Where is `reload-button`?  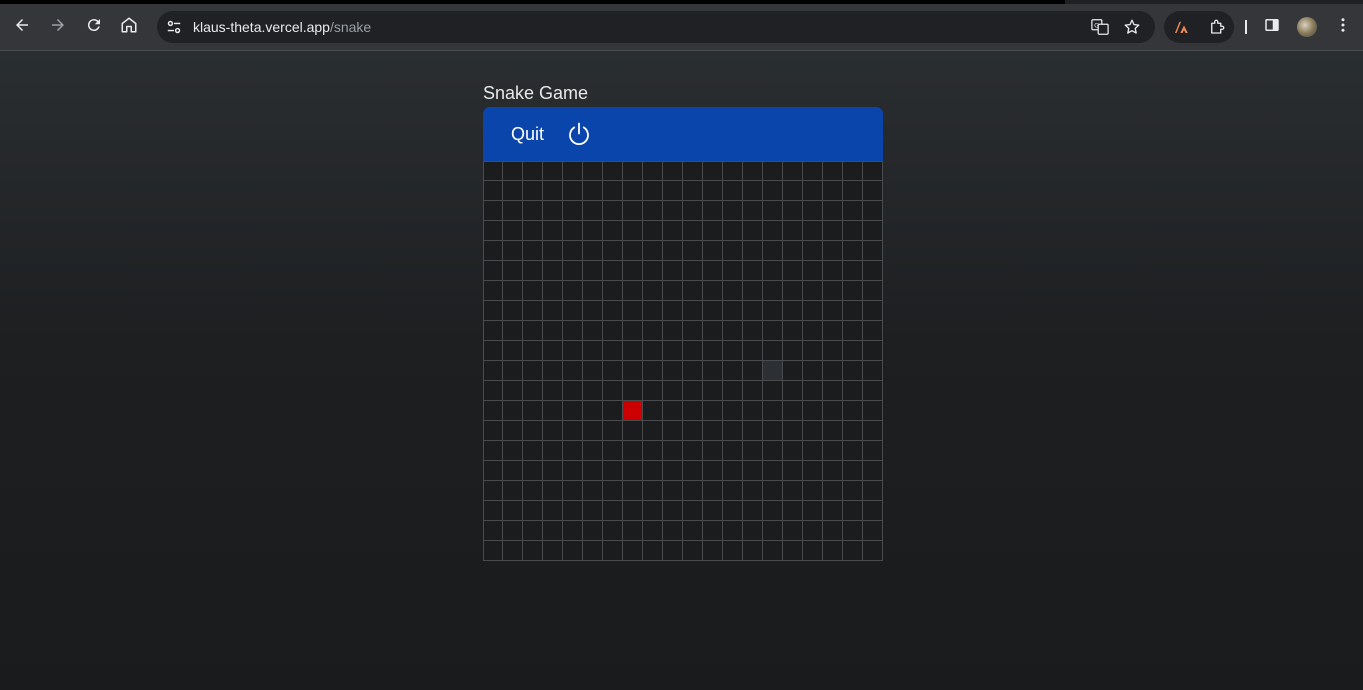 reload-button is located at coordinates (94, 27).